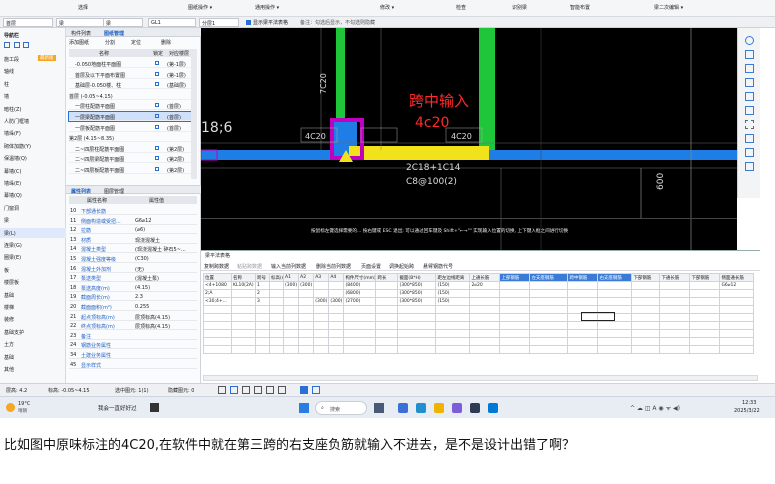  What do you see at coordinates (130, 63) in the screenshot?
I see `drawing-row: -0.050地面柱平面图 (第-1层)` at bounding box center [130, 63].